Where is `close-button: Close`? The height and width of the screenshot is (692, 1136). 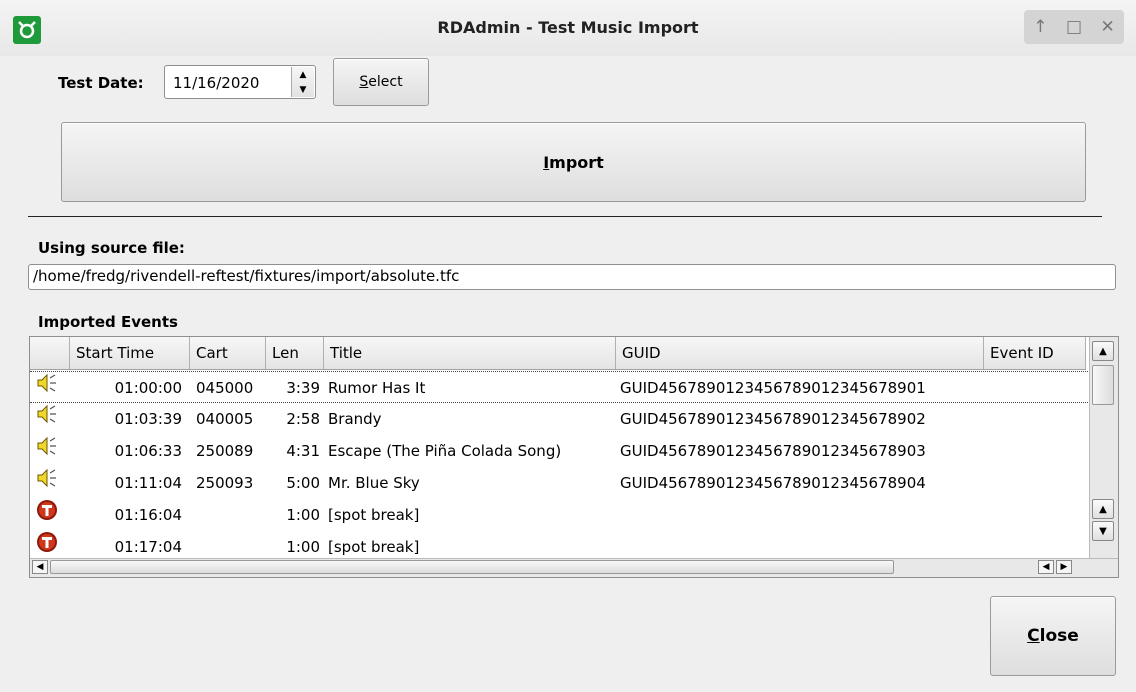 close-button: Close is located at coordinates (1053, 636).